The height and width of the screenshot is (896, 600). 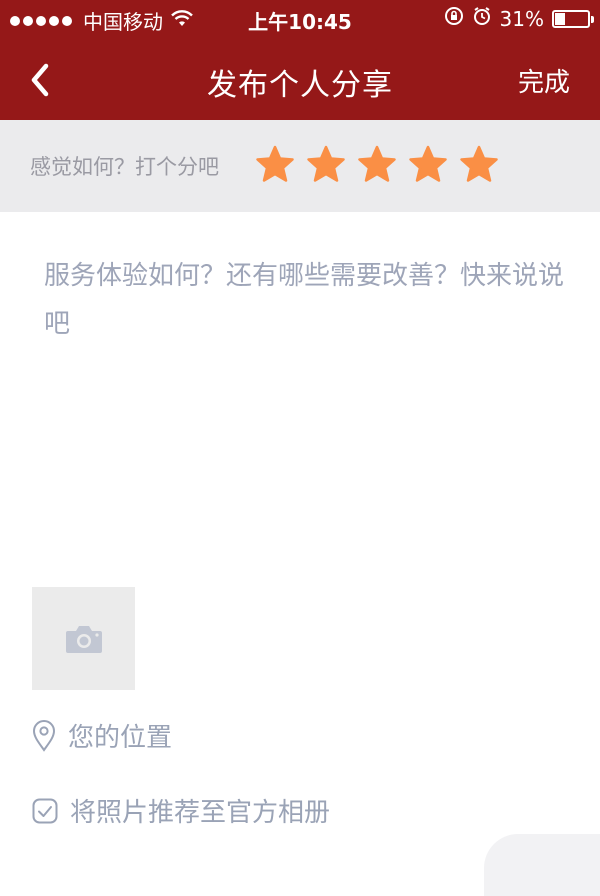 I want to click on rating-prompt: 感觉如何？打个分吧, so click(x=124, y=167).